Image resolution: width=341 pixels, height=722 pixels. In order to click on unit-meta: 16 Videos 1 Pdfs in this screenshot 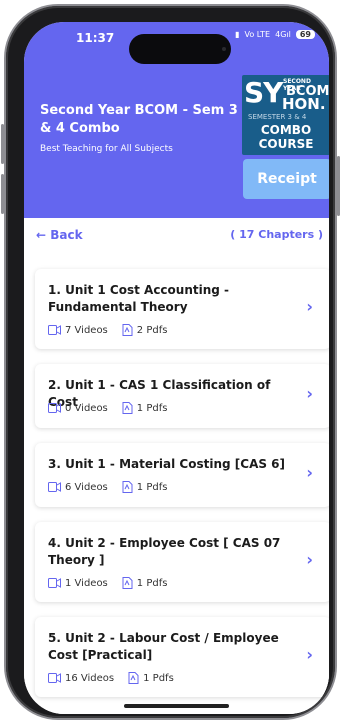, I will do `click(111, 678)`.